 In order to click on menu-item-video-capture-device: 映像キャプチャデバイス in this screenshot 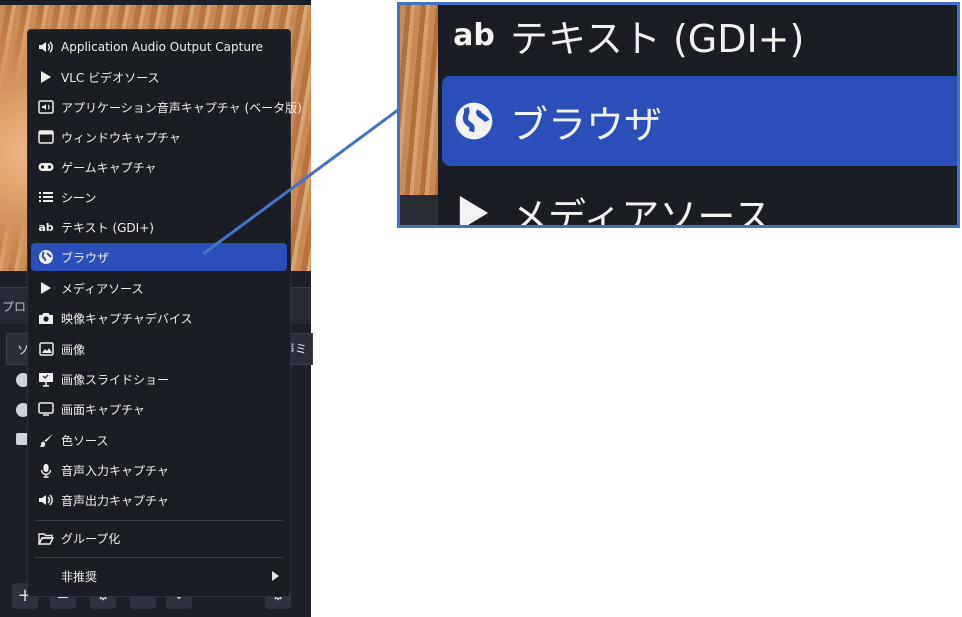, I will do `click(159, 318)`.